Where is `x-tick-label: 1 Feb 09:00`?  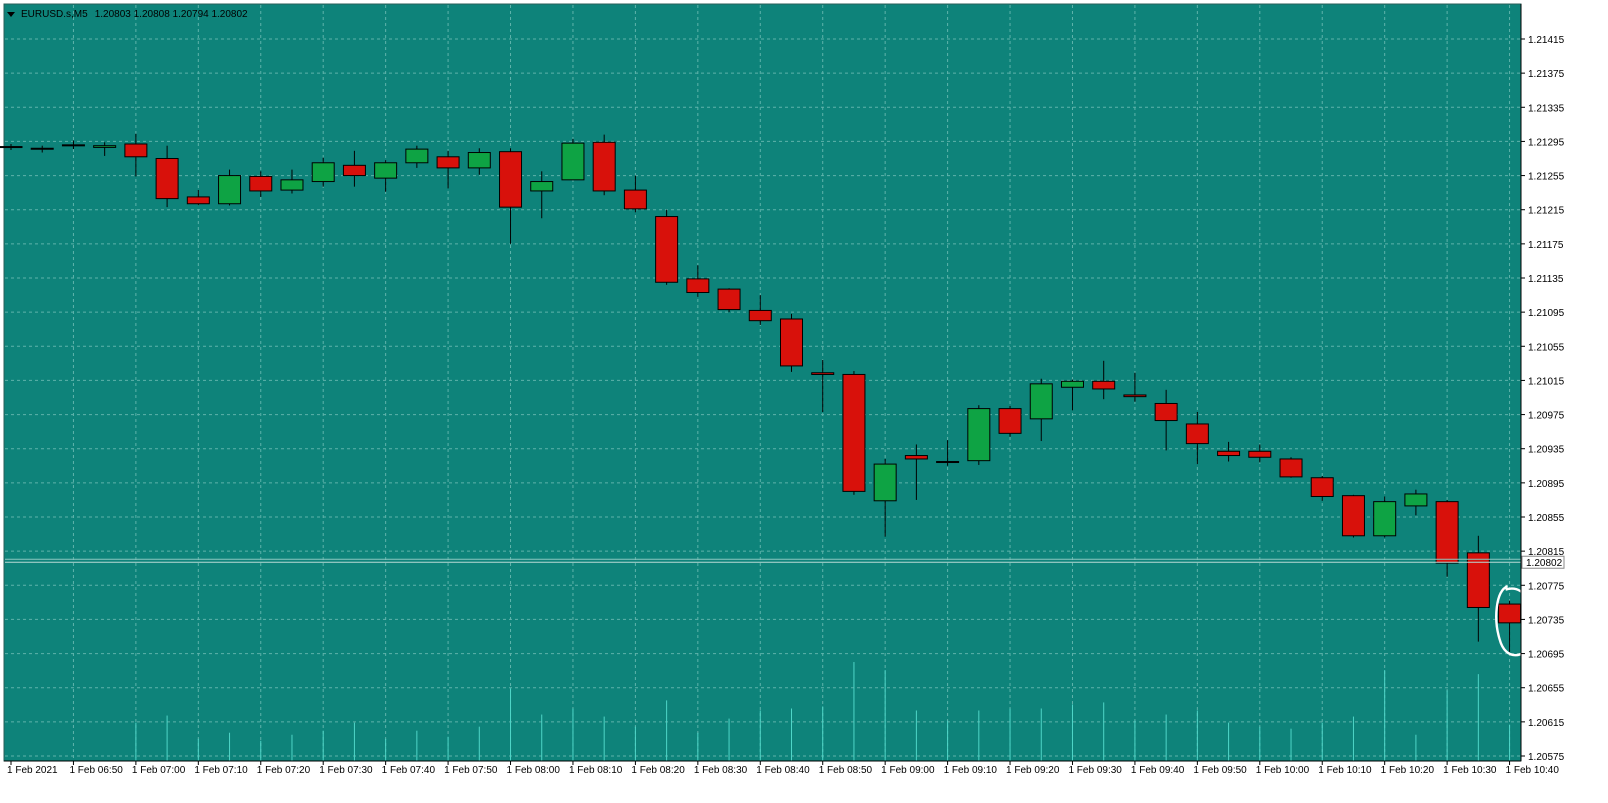 x-tick-label: 1 Feb 09:00 is located at coordinates (908, 770).